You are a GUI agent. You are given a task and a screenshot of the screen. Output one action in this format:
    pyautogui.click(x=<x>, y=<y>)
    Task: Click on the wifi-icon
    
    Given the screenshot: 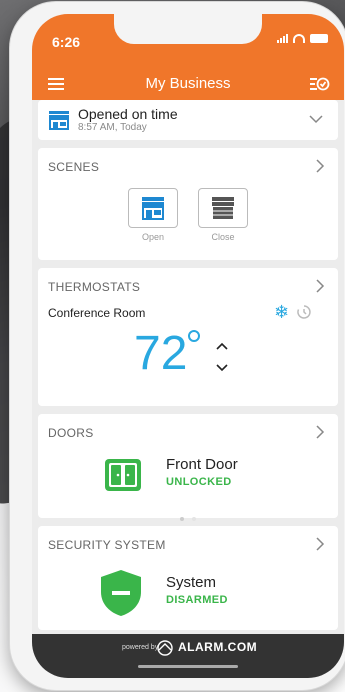 What is the action you would take?
    pyautogui.click(x=299, y=38)
    